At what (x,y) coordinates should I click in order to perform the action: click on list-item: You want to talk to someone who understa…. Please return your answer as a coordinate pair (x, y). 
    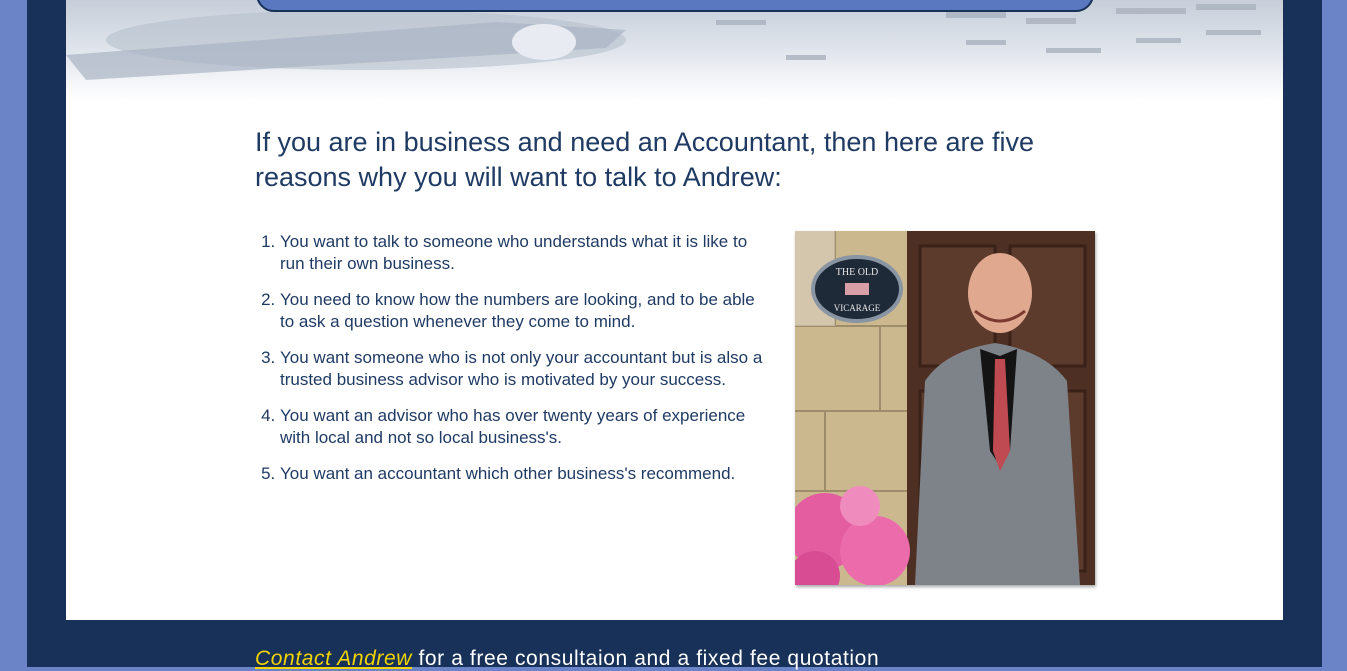
    Looking at the image, I should click on (525, 253).